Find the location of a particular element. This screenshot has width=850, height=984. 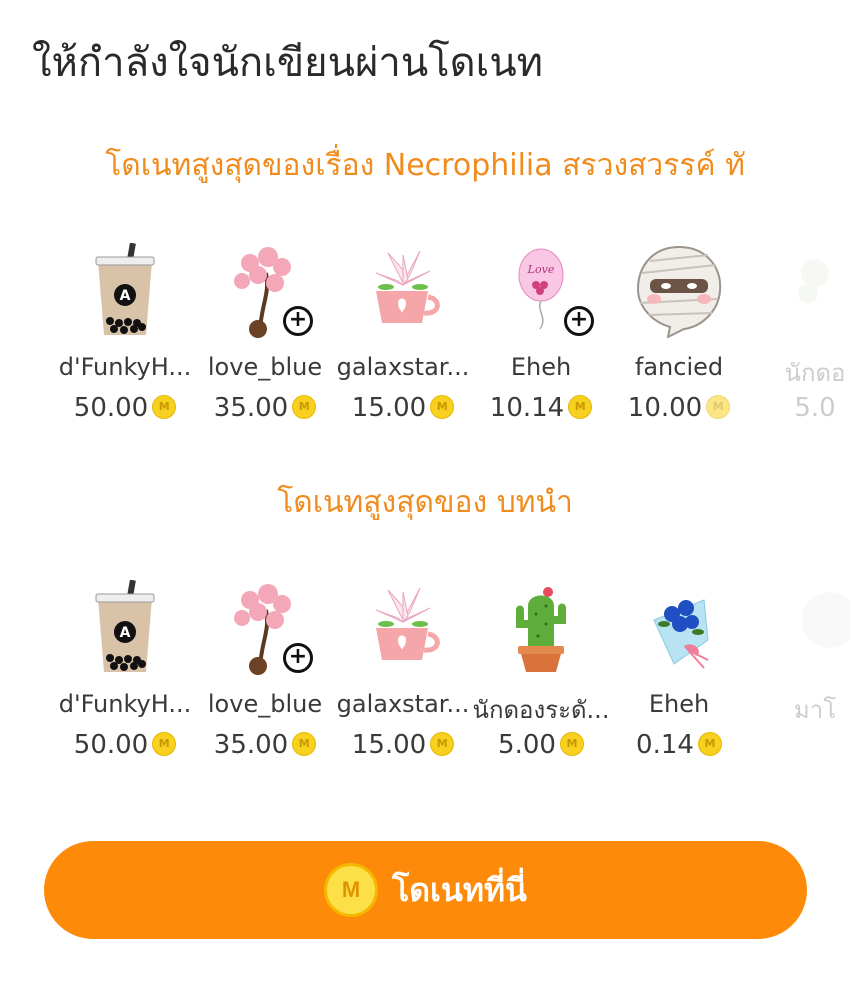

page-title: ให้กำลังใจนักเขียนผ่านโดเนท is located at coordinates (288, 63).